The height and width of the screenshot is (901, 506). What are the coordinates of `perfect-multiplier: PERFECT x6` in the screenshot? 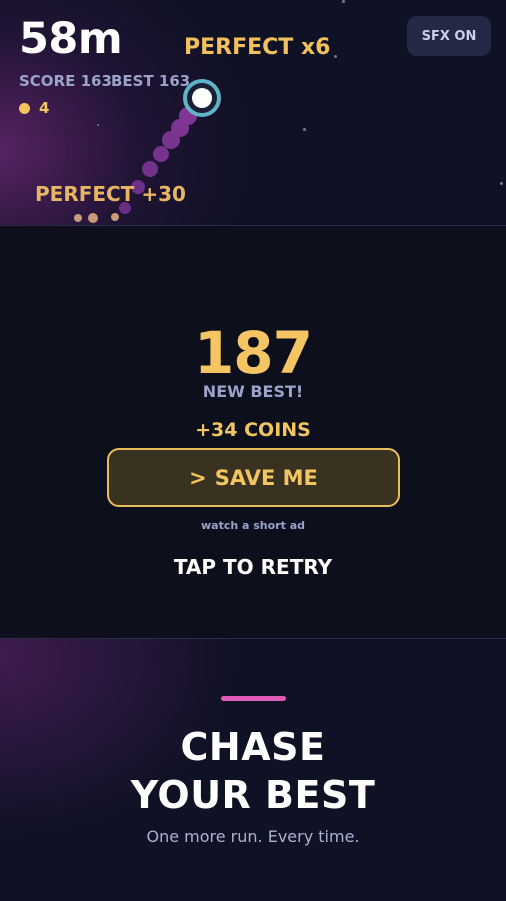 It's located at (257, 47).